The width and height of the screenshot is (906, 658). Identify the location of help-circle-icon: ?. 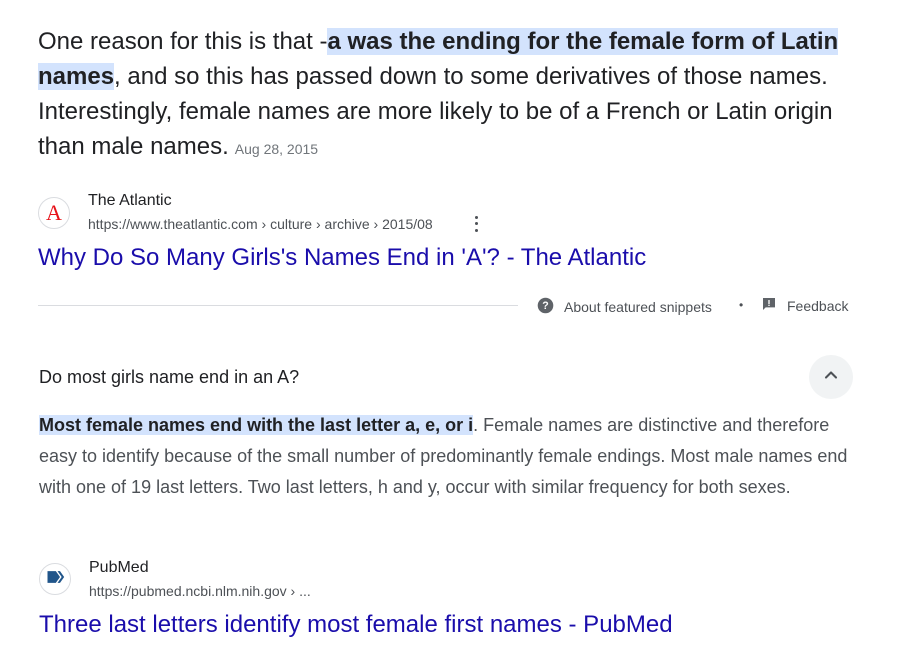
(545, 307).